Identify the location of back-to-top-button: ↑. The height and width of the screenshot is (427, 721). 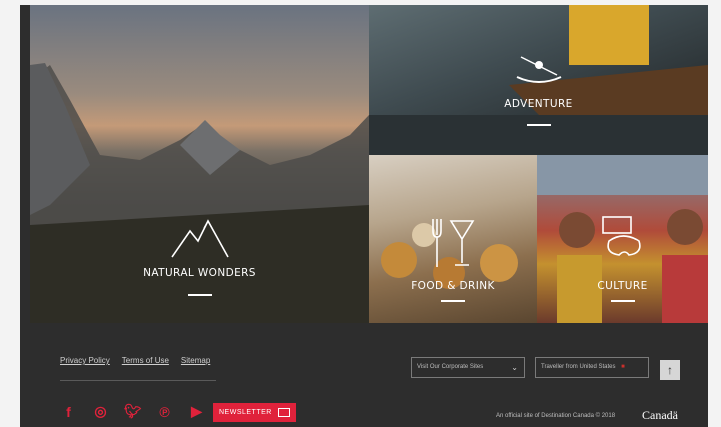
(670, 370).